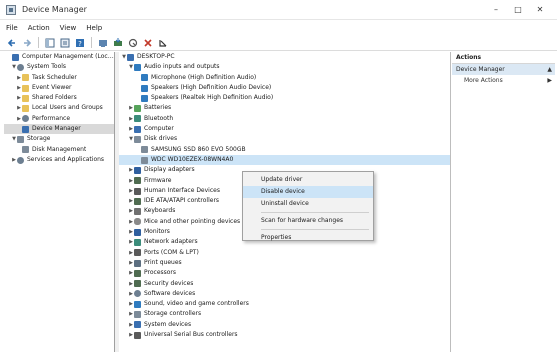 Image resolution: width=557 pixels, height=352 pixels. Describe the element at coordinates (163, 43) in the screenshot. I see `scan-icon` at that location.